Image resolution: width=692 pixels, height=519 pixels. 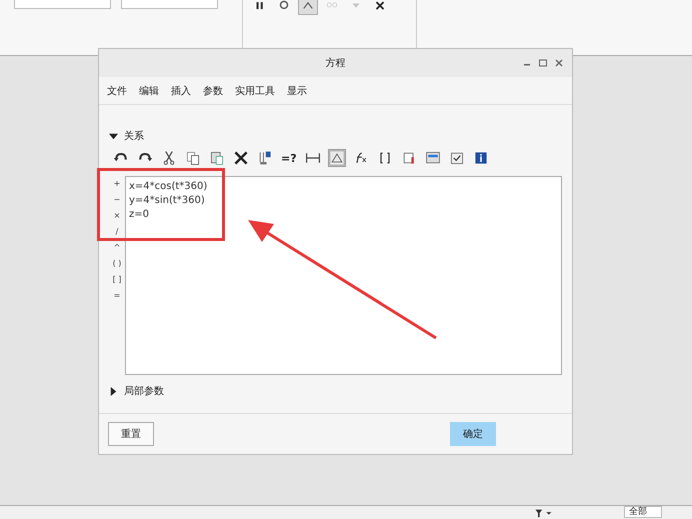 What do you see at coordinates (149, 91) in the screenshot?
I see `menu-item: 编辑` at bounding box center [149, 91].